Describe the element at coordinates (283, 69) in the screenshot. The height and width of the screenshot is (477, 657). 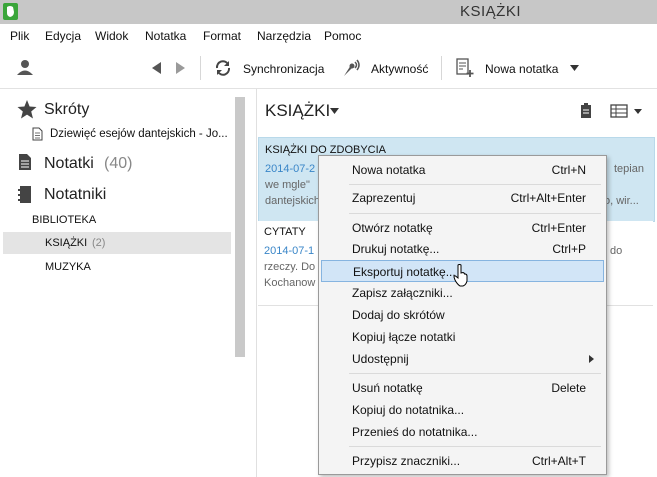
I see `sync-button: Synchronizacja` at that location.